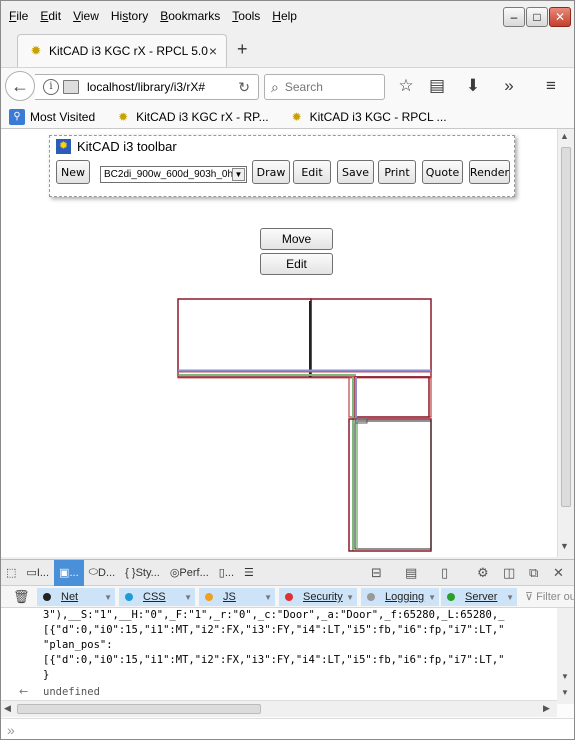 This screenshot has width=575, height=740. Describe the element at coordinates (473, 86) in the screenshot. I see `download-icon: ⬇` at that location.